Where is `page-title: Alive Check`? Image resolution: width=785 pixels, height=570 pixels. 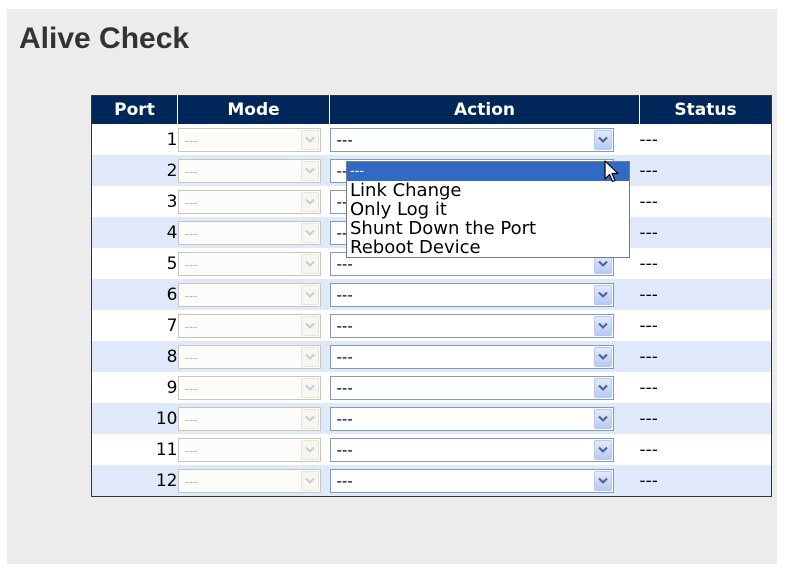
page-title: Alive Check is located at coordinates (104, 38).